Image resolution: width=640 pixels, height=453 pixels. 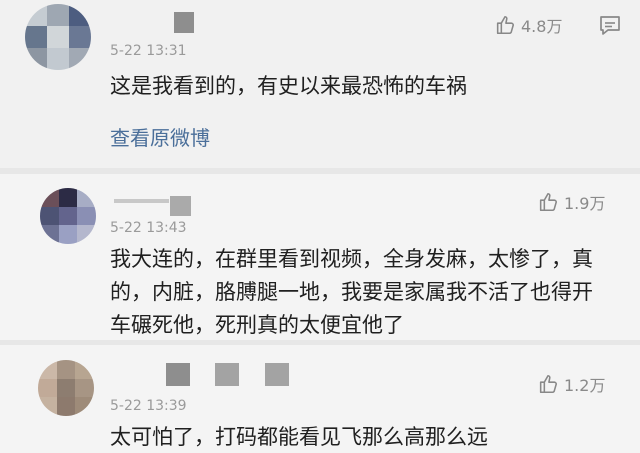 I want to click on like-button: 1.9万, so click(x=571, y=202).